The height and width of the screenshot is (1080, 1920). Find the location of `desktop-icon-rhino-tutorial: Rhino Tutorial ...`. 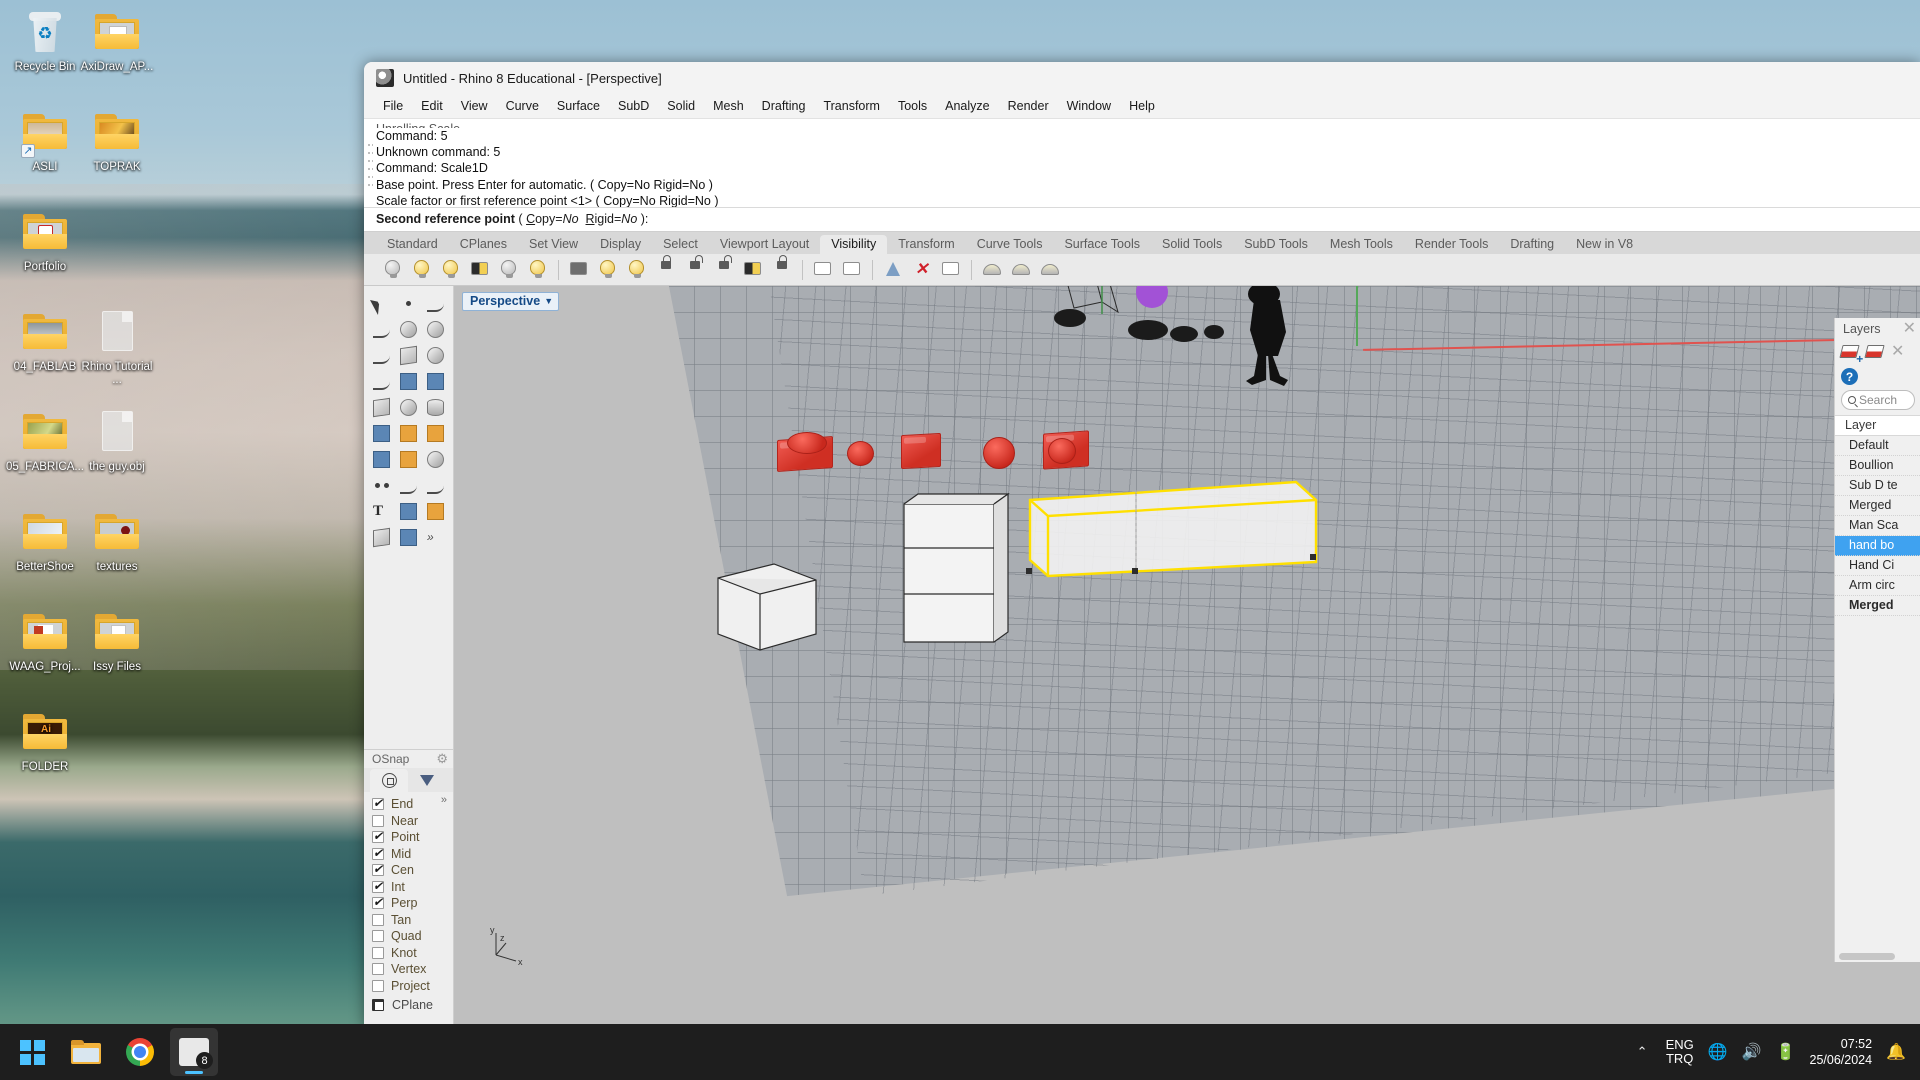

desktop-icon-rhino-tutorial: Rhino Tutorial ... is located at coordinates (117, 347).